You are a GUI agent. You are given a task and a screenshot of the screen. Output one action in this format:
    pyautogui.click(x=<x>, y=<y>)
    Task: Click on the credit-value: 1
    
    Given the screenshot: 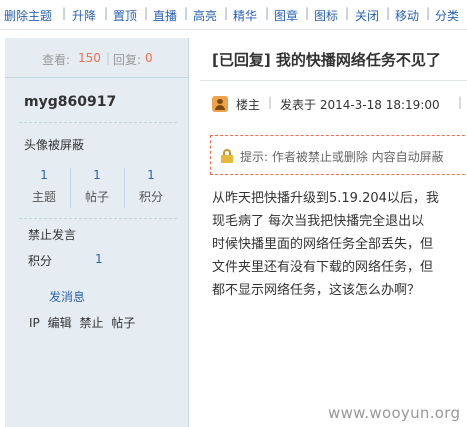 What is the action you would take?
    pyautogui.click(x=99, y=259)
    